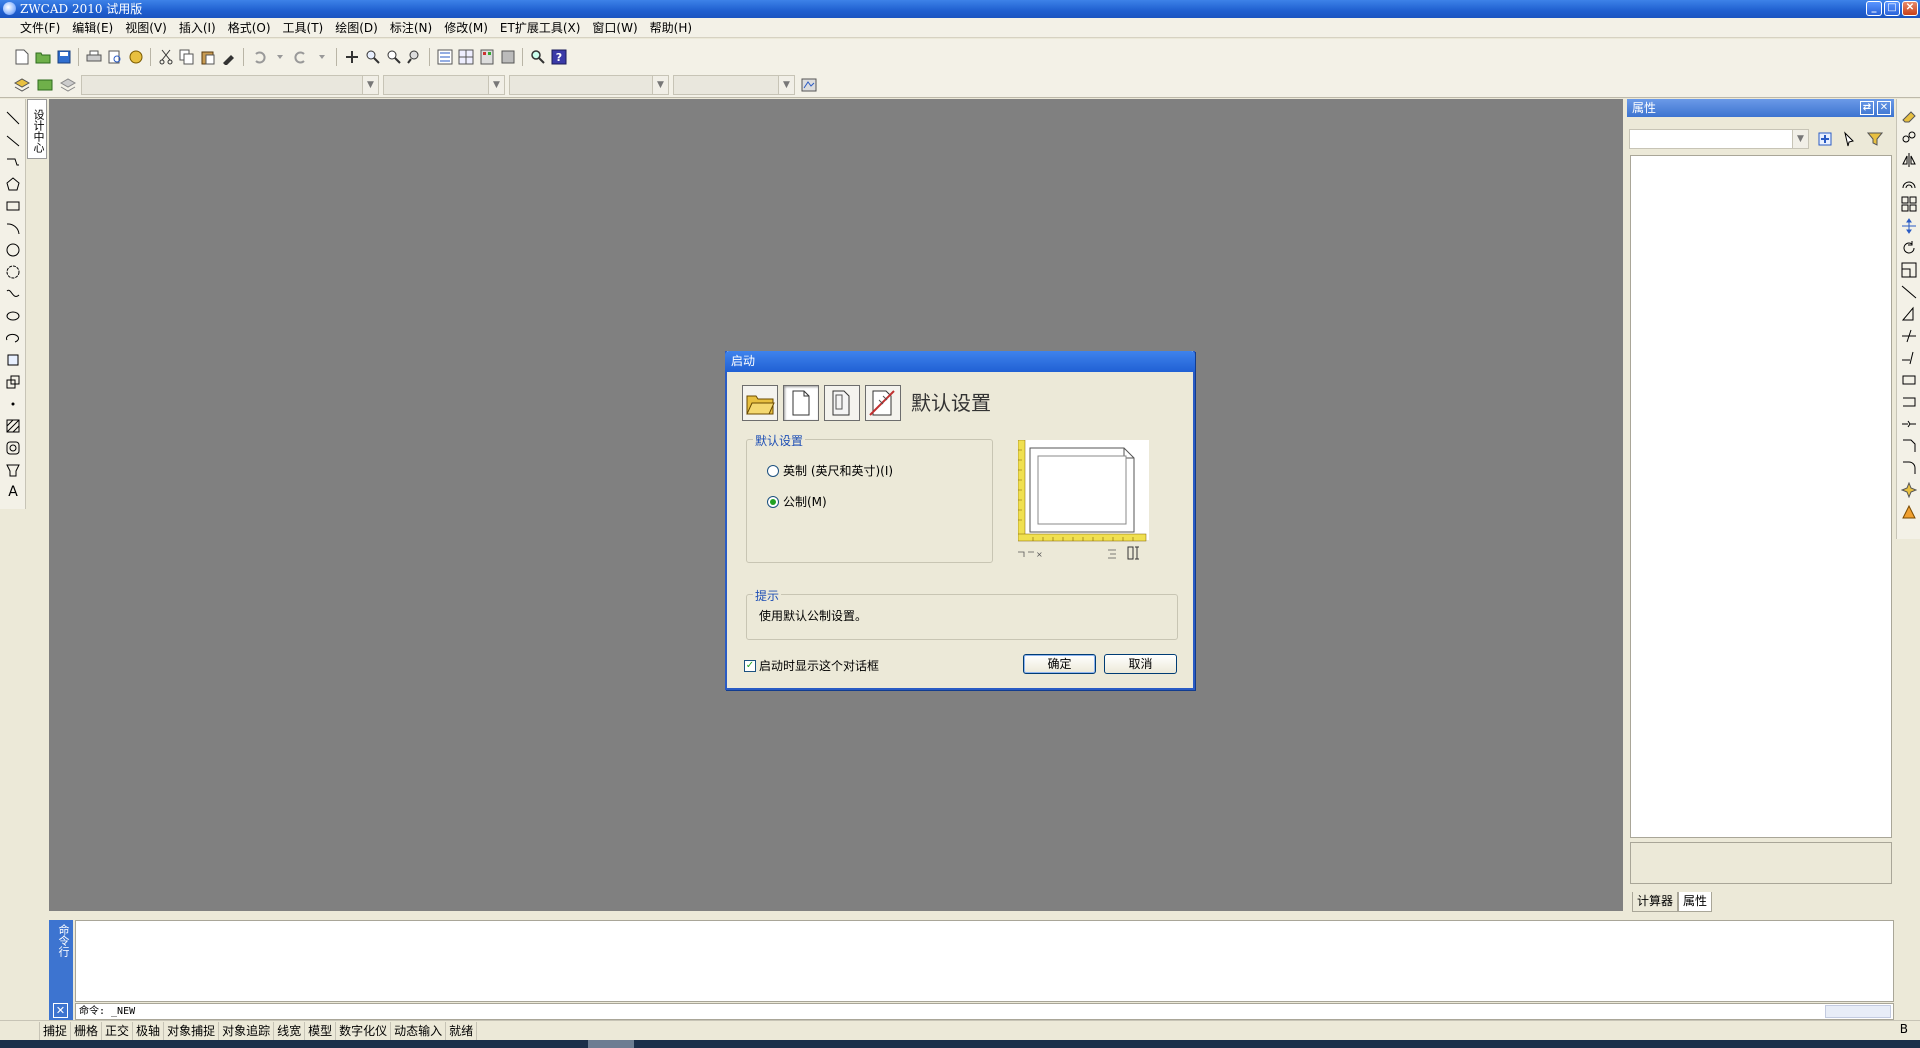  I want to click on taskbar-button, so click(611, 1044).